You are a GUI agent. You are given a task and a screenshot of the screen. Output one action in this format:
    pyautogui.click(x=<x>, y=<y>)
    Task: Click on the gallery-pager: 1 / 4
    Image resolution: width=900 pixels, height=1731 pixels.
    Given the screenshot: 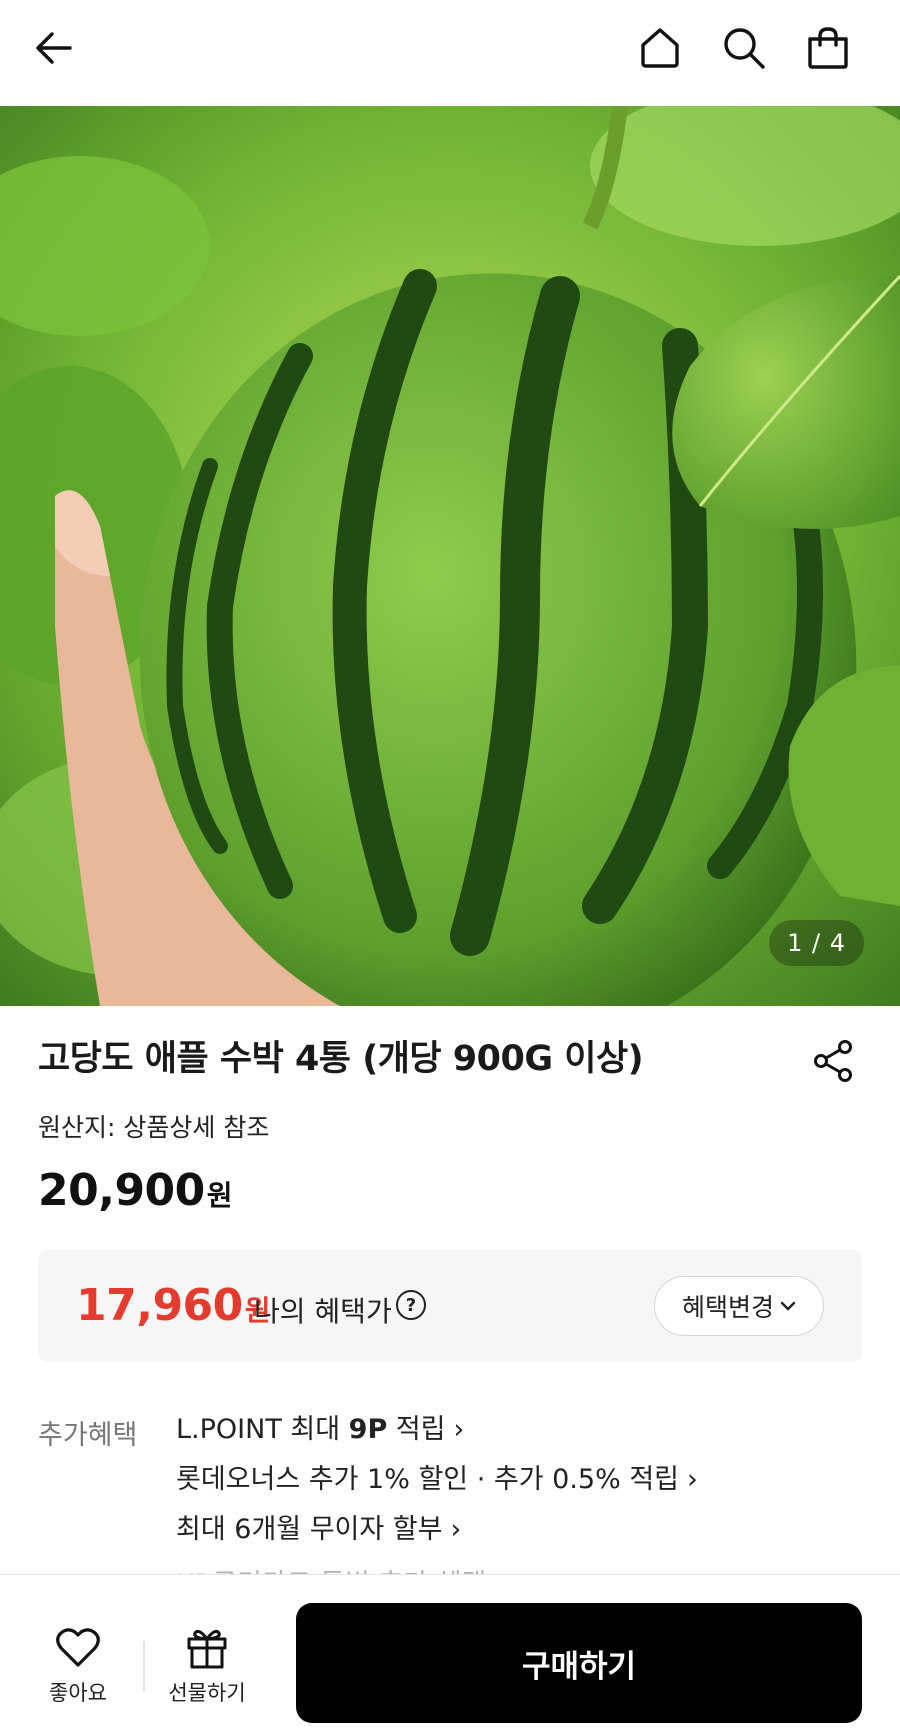 What is the action you would take?
    pyautogui.click(x=816, y=943)
    